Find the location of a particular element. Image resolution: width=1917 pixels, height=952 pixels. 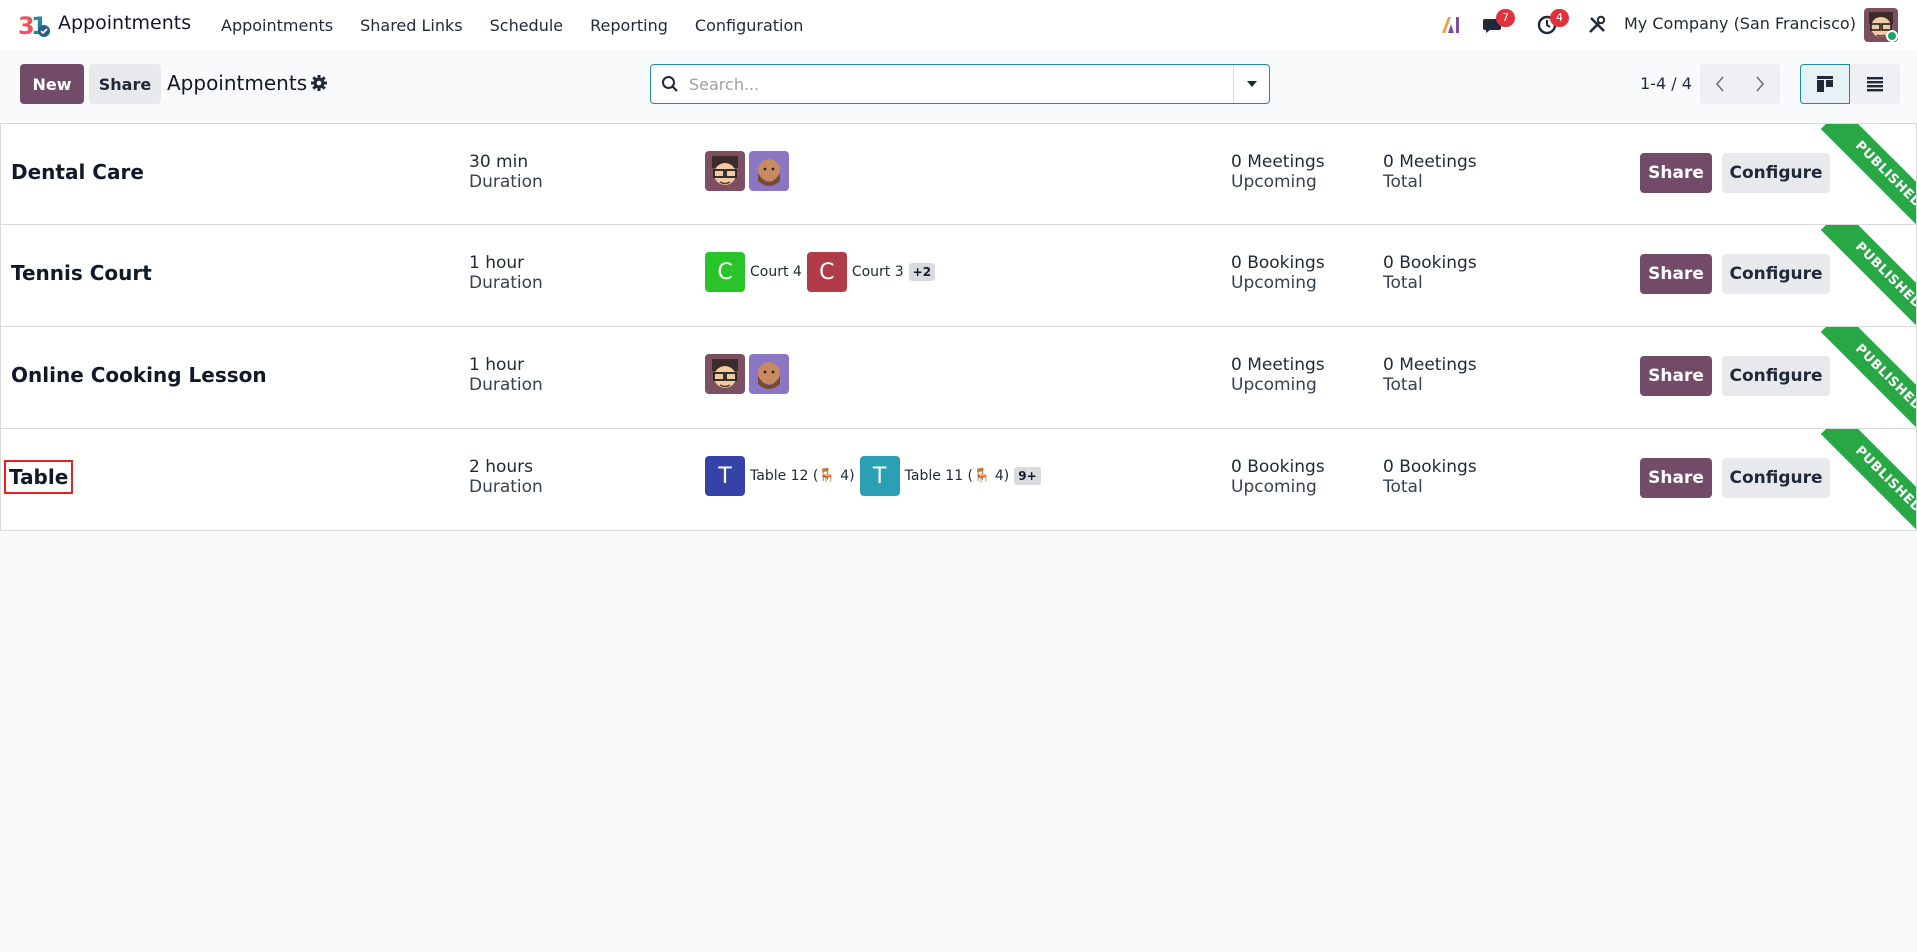

duration-stat: 2 hours Duration is located at coordinates (506, 477).